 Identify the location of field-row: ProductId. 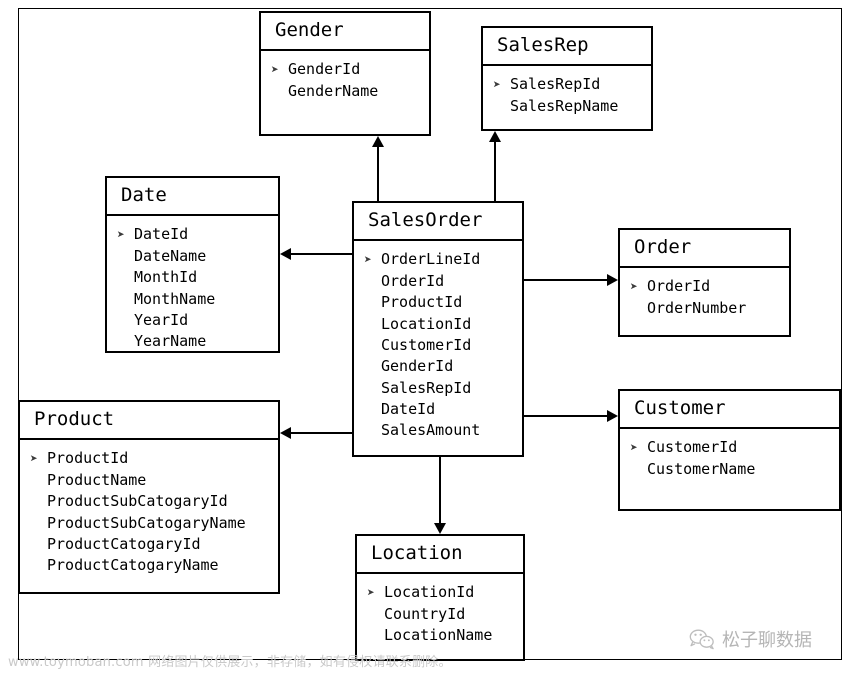
(443, 302).